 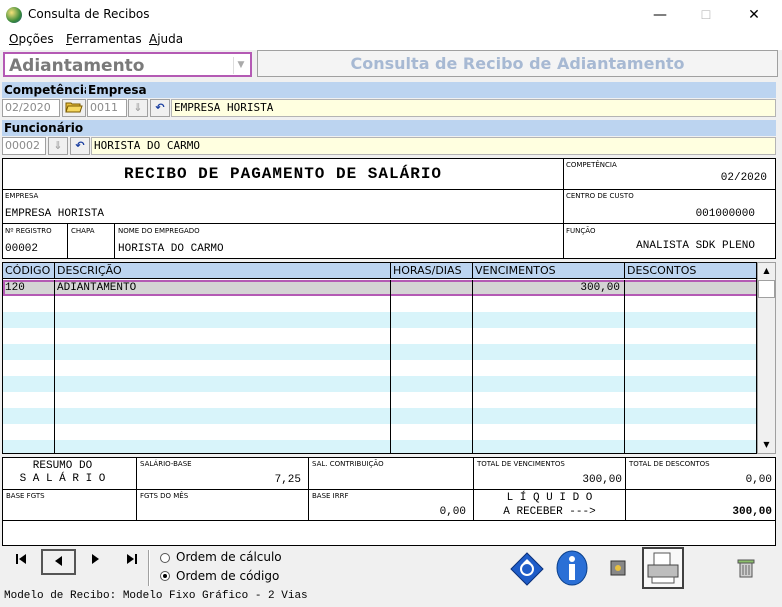 I want to click on resumo-line1: RESUMO DO, so click(x=62, y=466).